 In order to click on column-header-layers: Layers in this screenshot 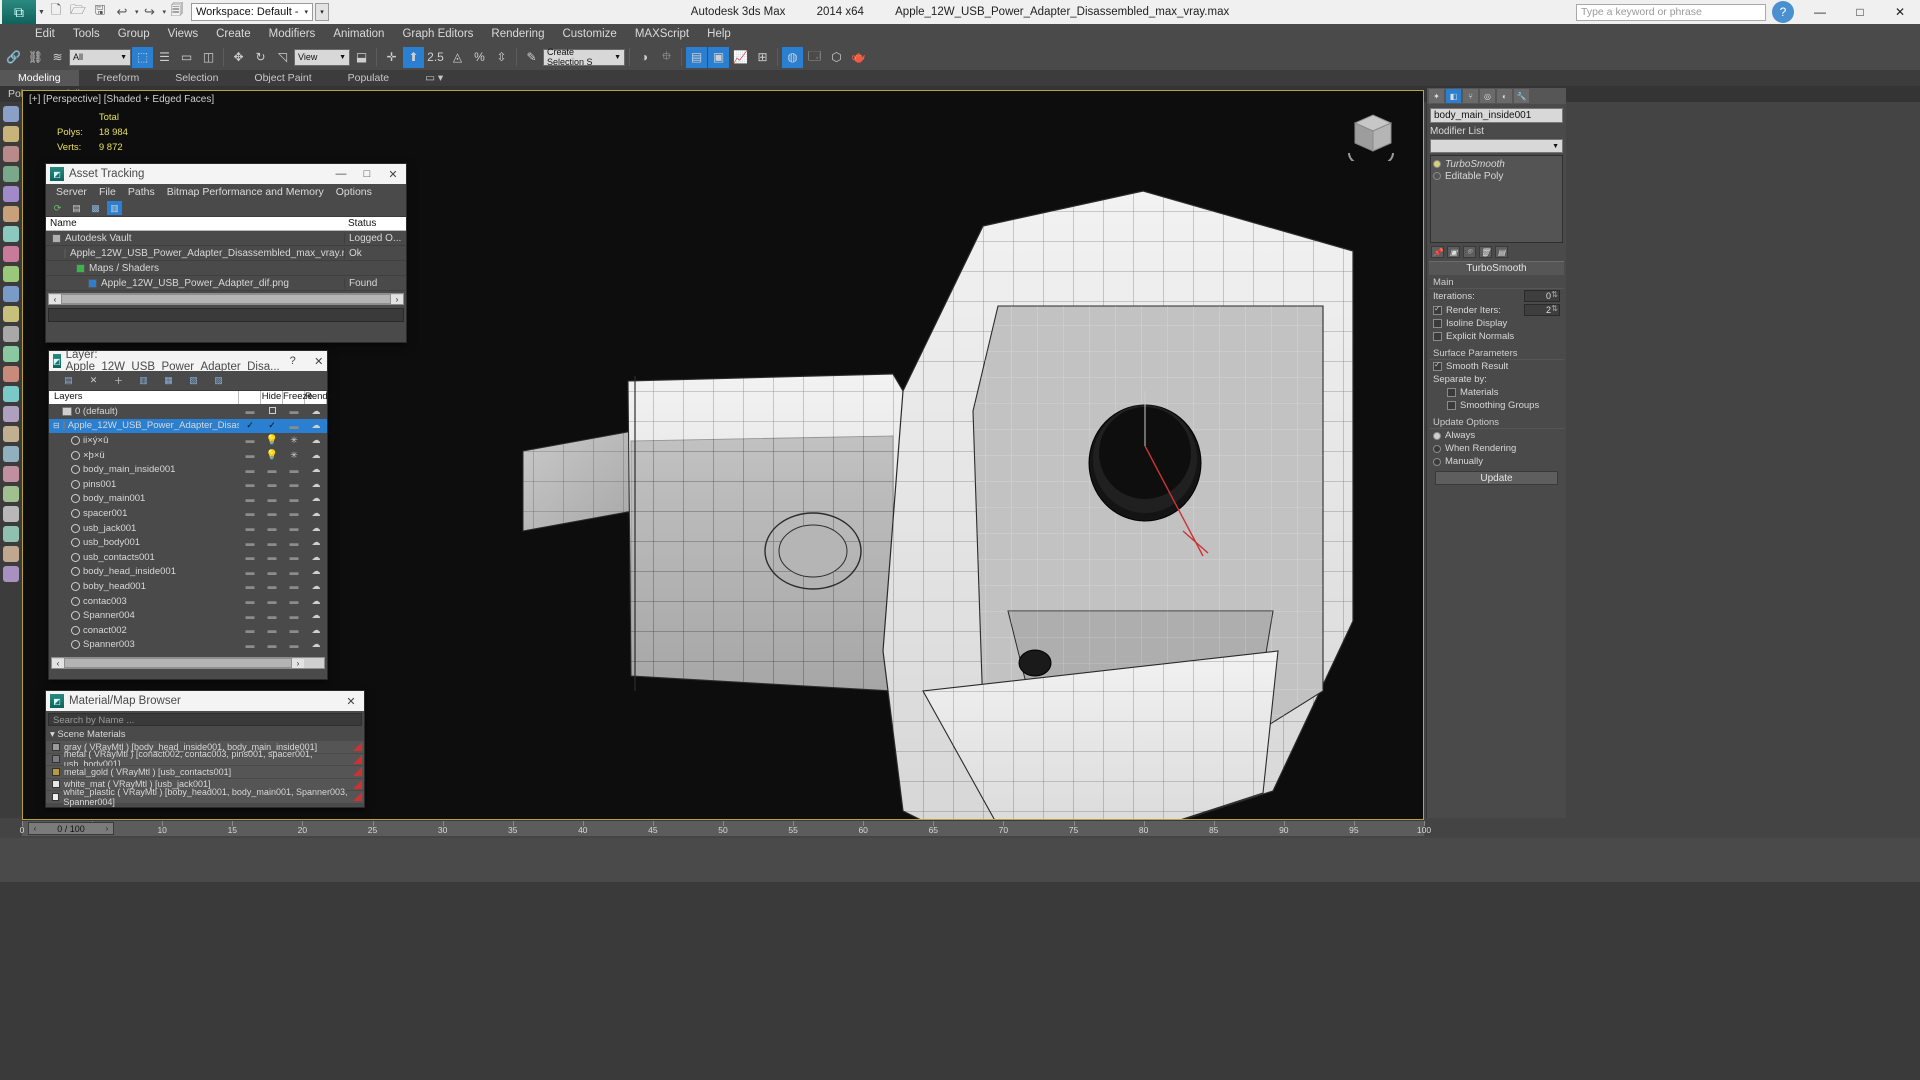, I will do `click(144, 397)`.